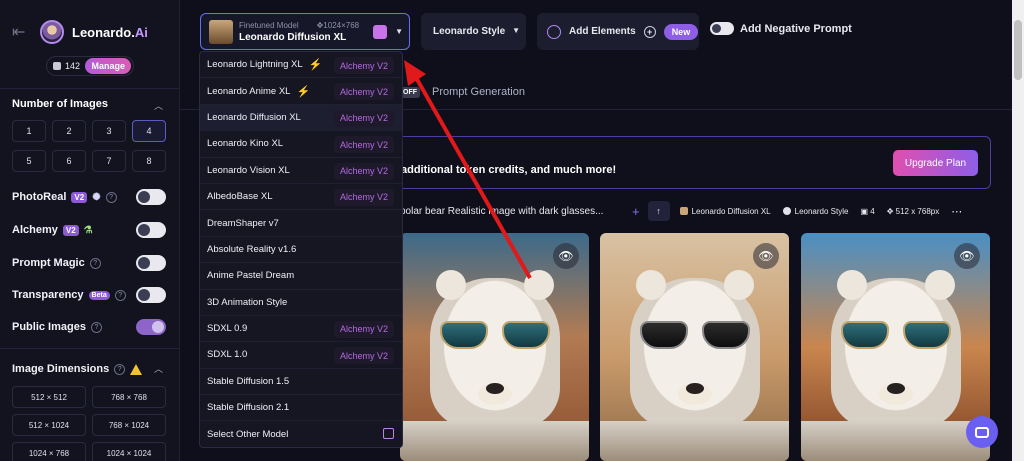 Image resolution: width=1024 pixels, height=461 pixels. Describe the element at coordinates (725, 211) in the screenshot. I see `meta-model: Leonardo Diffusion XL` at that location.